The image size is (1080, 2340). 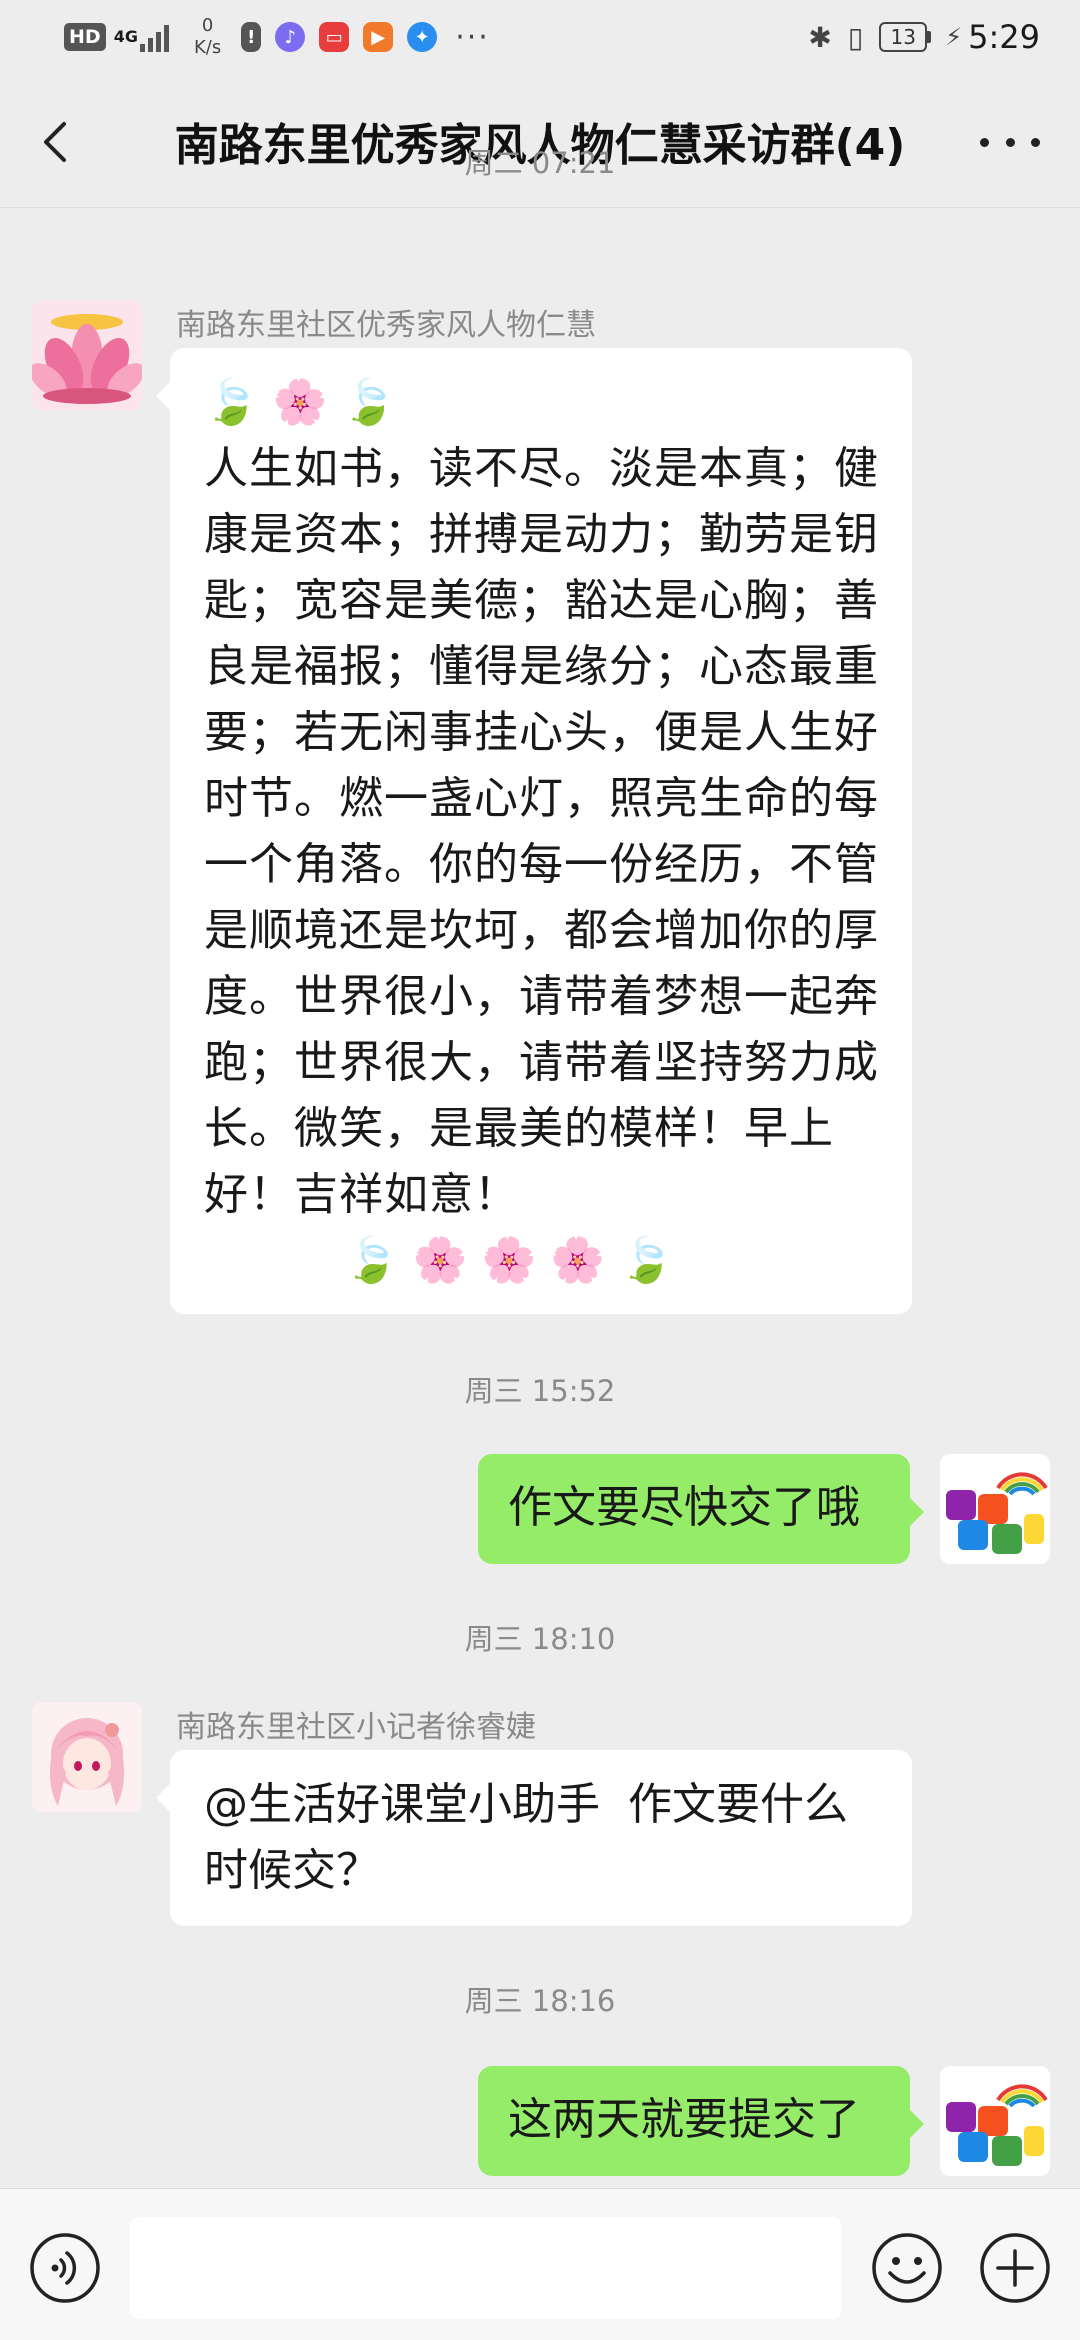 I want to click on emoji-decoration-top: 🍃 🌸 🍃, so click(x=300, y=402).